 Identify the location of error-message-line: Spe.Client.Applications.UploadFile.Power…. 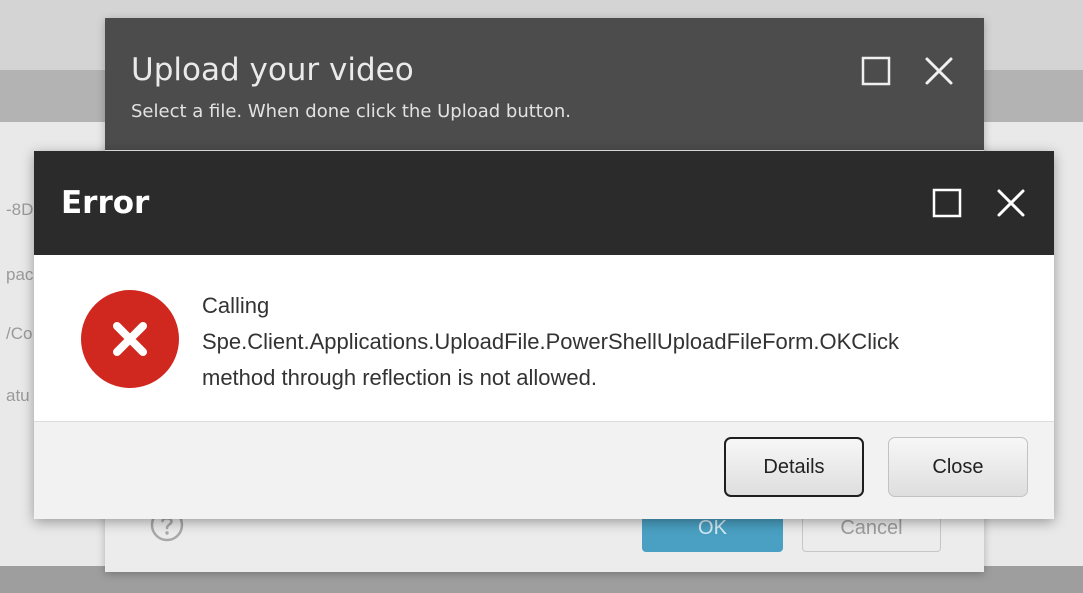
(550, 341).